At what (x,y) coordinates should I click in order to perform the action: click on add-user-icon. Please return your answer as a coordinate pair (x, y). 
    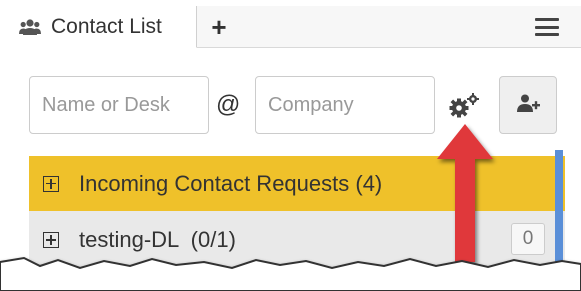
    Looking at the image, I should click on (528, 105).